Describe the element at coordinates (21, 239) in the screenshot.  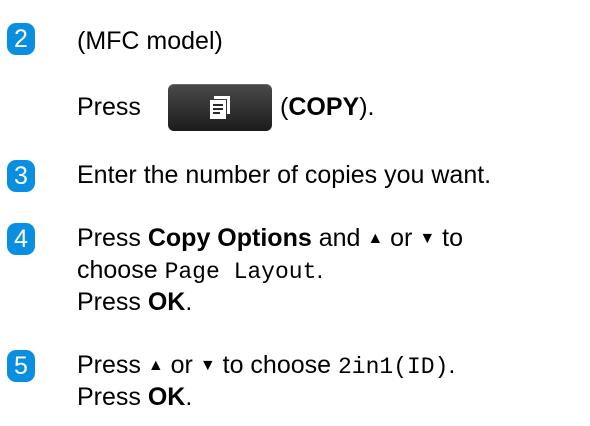
I see `step-number-badge: 4` at that location.